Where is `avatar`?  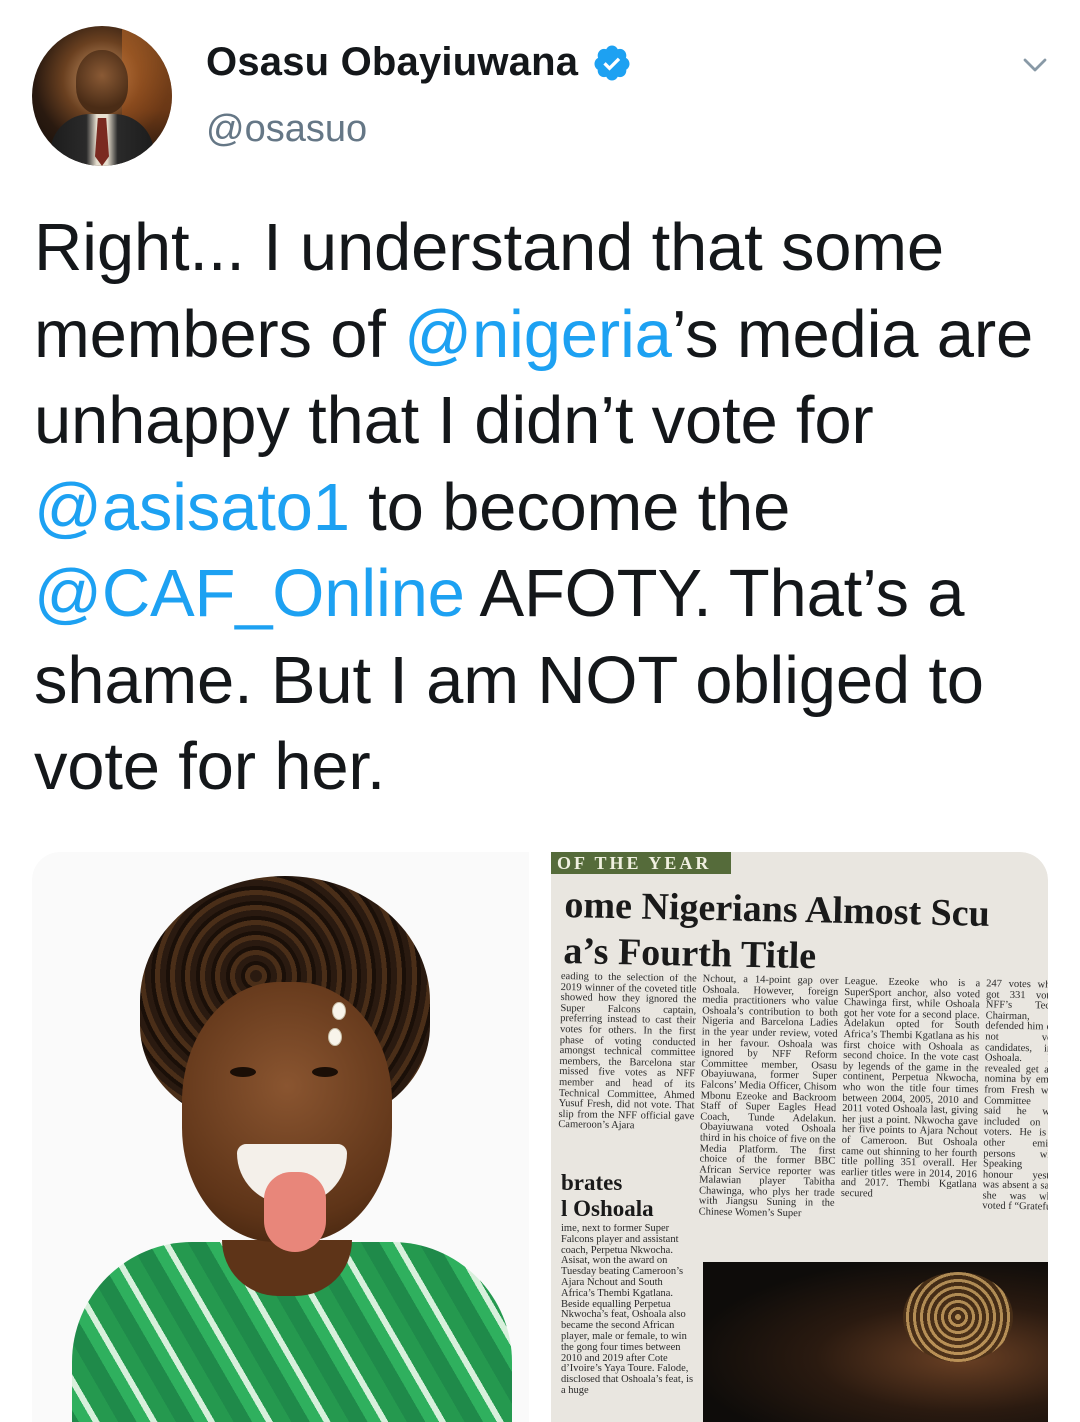 avatar is located at coordinates (102, 96).